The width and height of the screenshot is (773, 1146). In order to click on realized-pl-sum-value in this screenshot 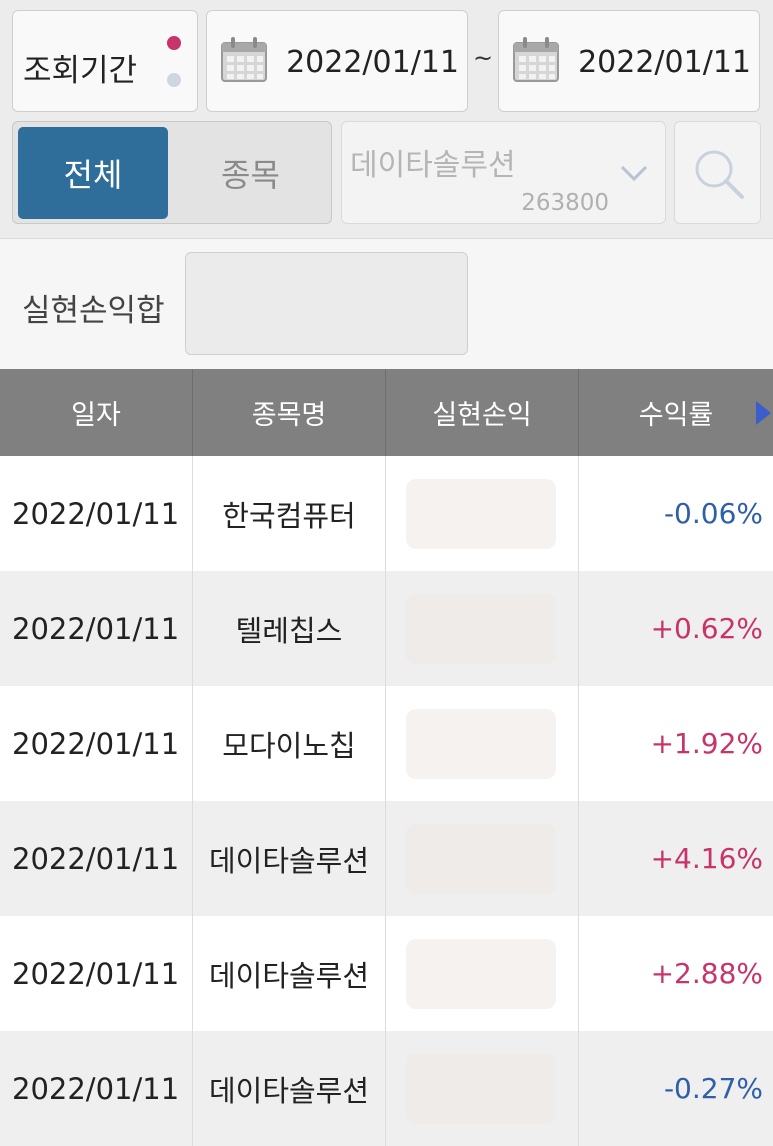, I will do `click(326, 303)`.